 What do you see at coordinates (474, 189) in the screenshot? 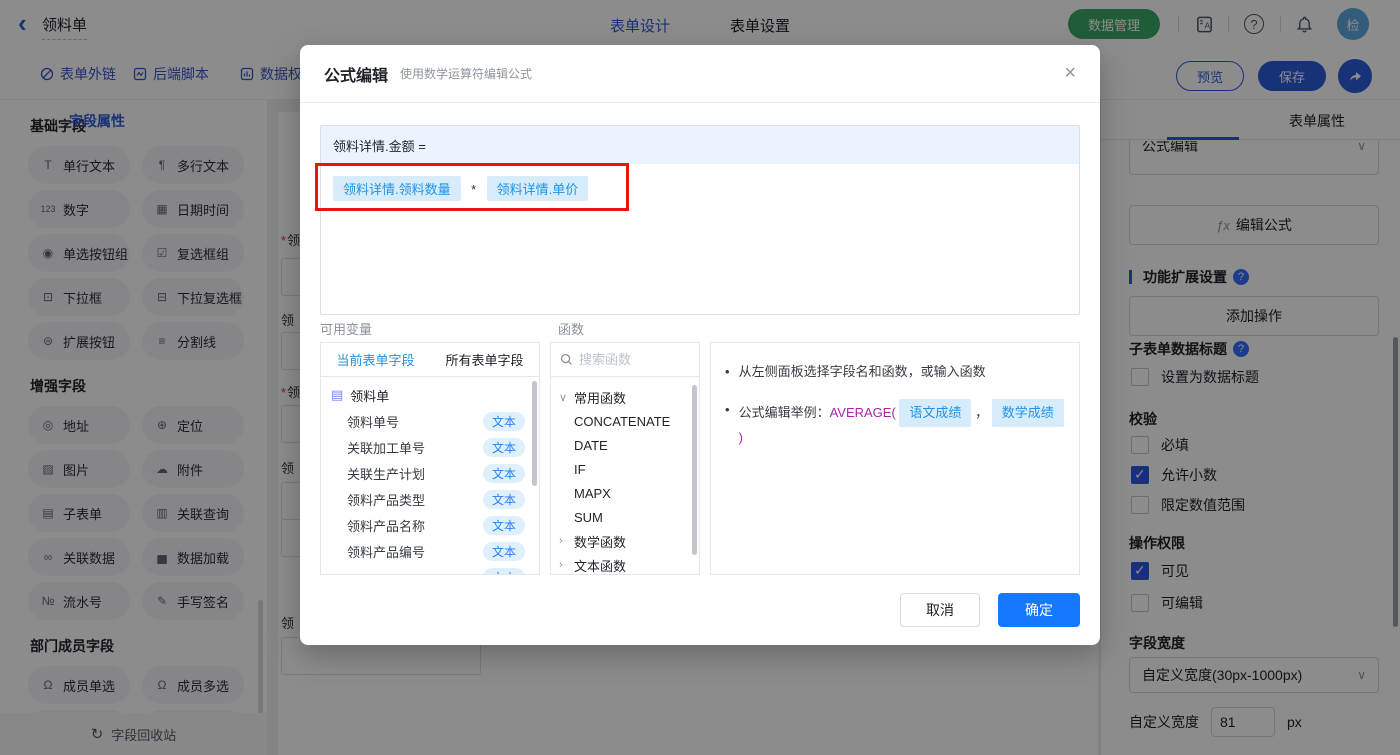
I see `formula-operator: *` at bounding box center [474, 189].